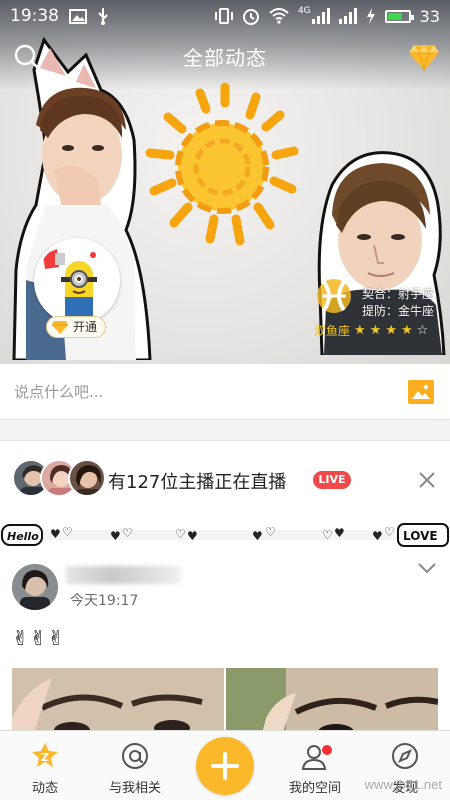 This screenshot has width=450, height=800. Describe the element at coordinates (398, 311) in the screenshot. I see `compat-beware: 提防：金牛座` at that location.